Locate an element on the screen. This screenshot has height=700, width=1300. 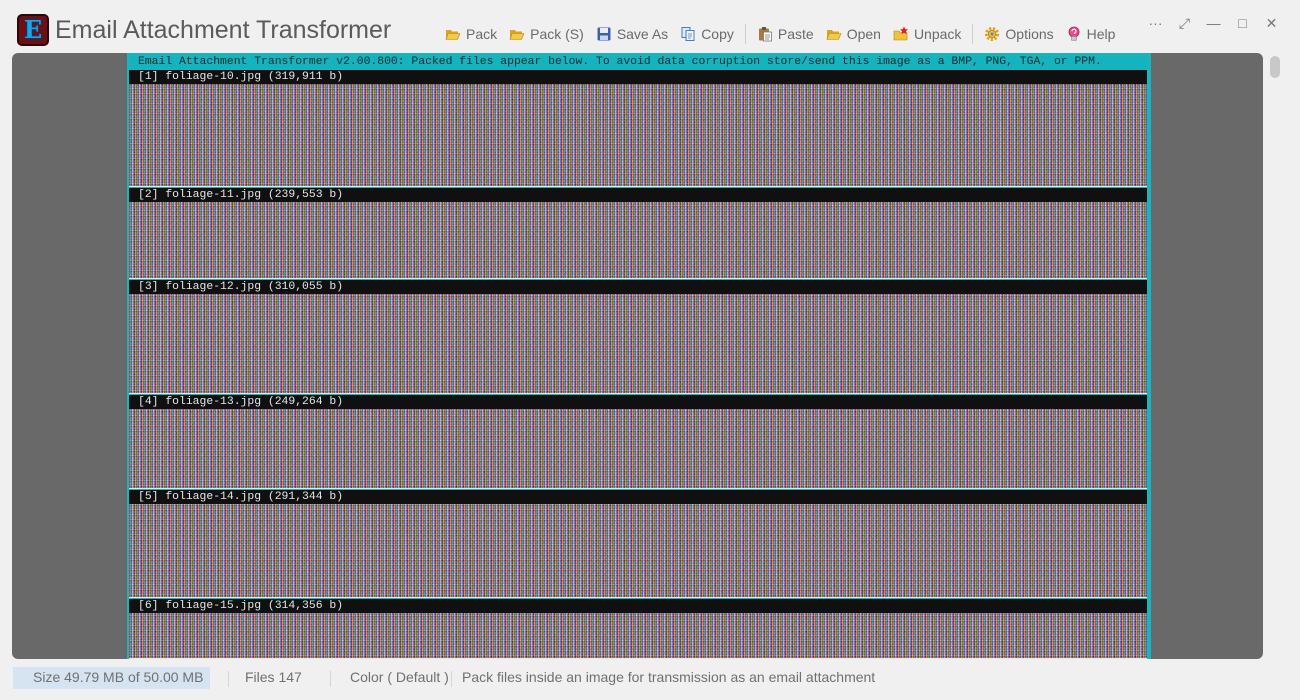
file-label: [3] foliage-12.jpg (310,055 b) is located at coordinates (638, 287).